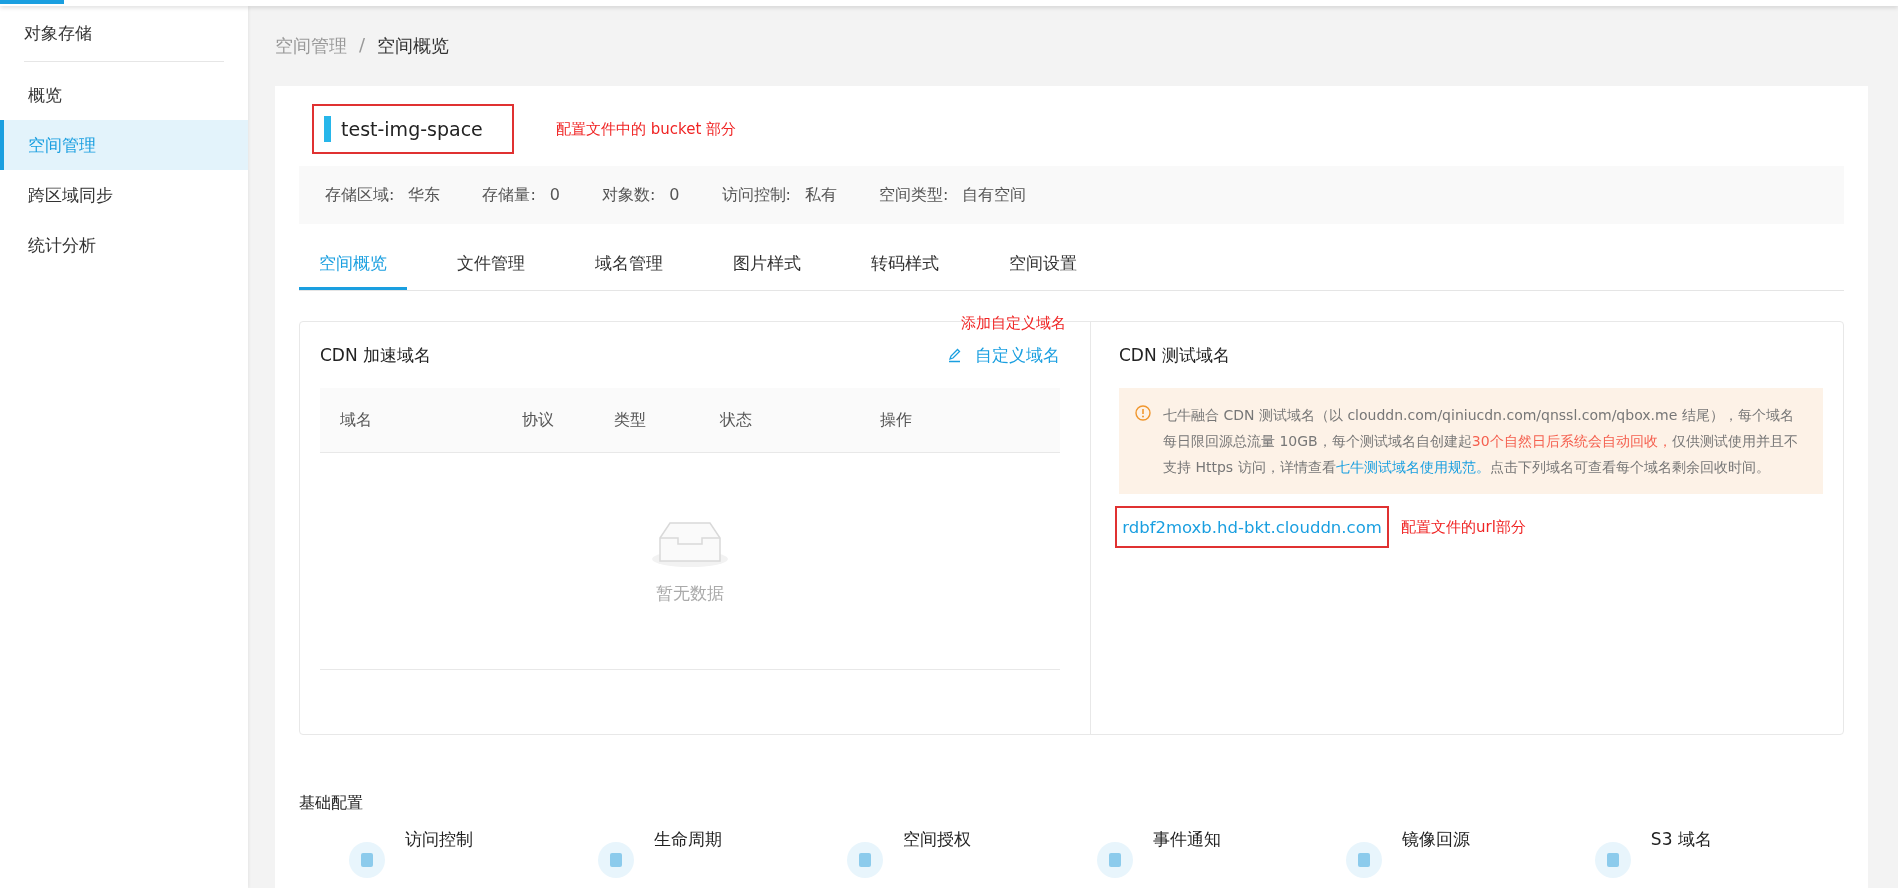 This screenshot has width=1898, height=888. What do you see at coordinates (937, 839) in the screenshot?
I see `config-title: 空间授权` at bounding box center [937, 839].